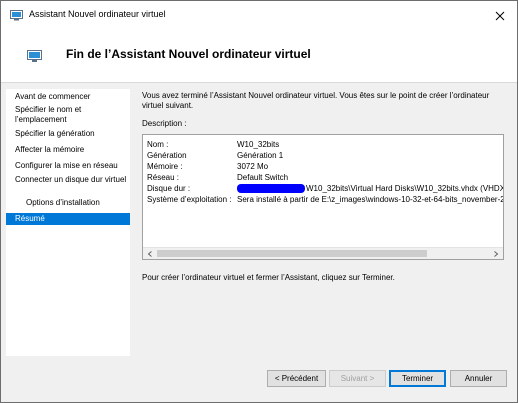 The image size is (518, 403). Describe the element at coordinates (271, 189) in the screenshot. I see `redaction-mark` at that location.